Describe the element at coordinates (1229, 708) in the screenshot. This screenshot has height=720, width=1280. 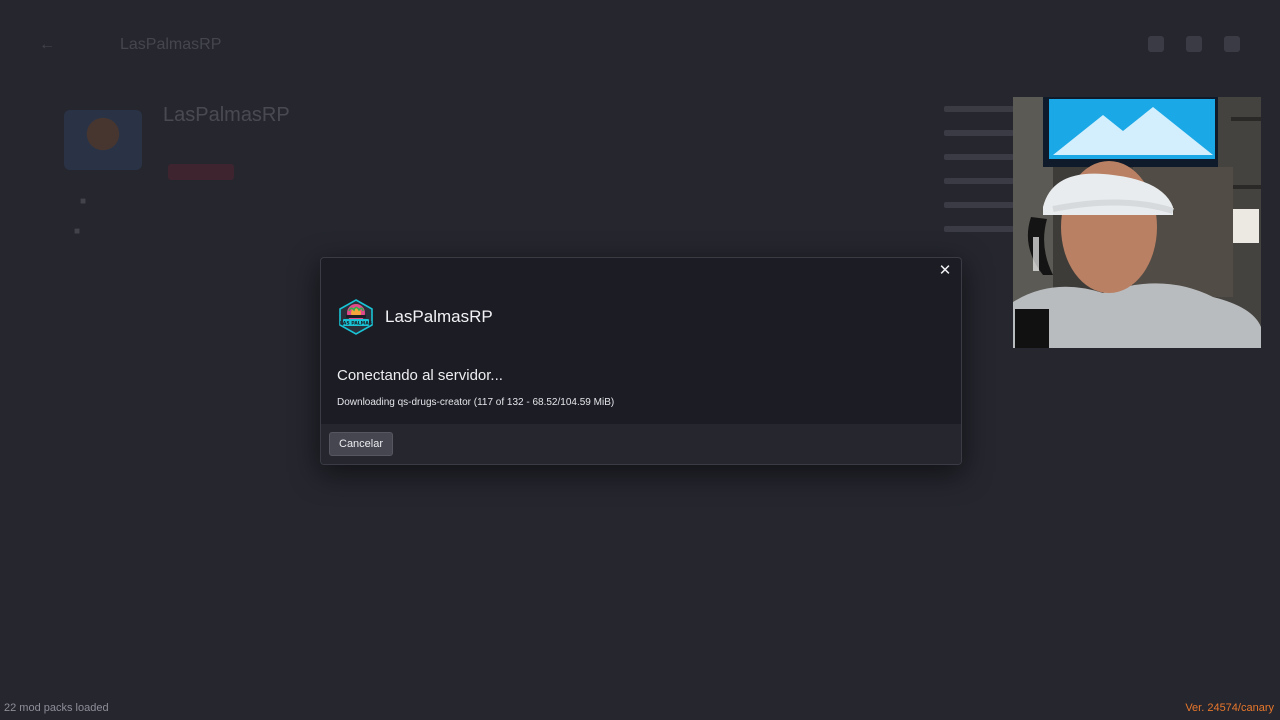
I see `version-label: Ver. 24574/canary` at that location.